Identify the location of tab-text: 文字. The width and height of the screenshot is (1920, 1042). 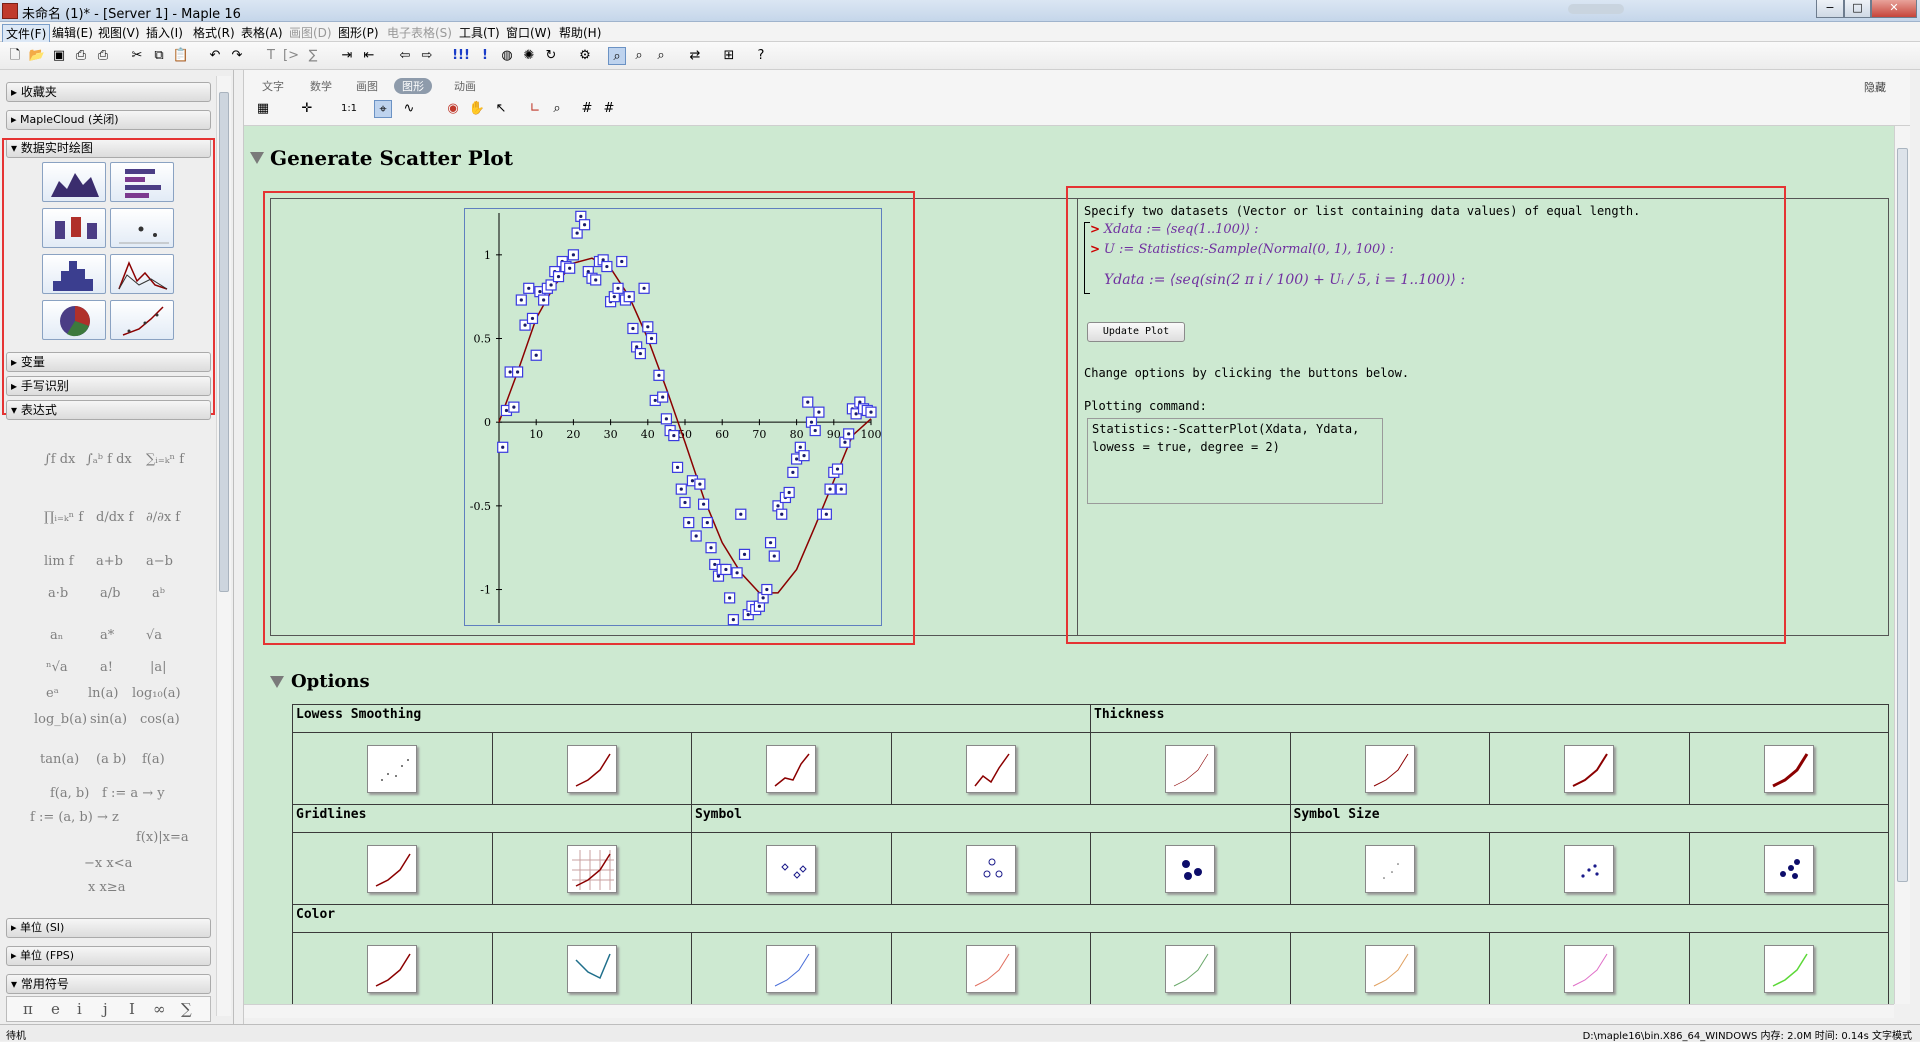
(273, 86).